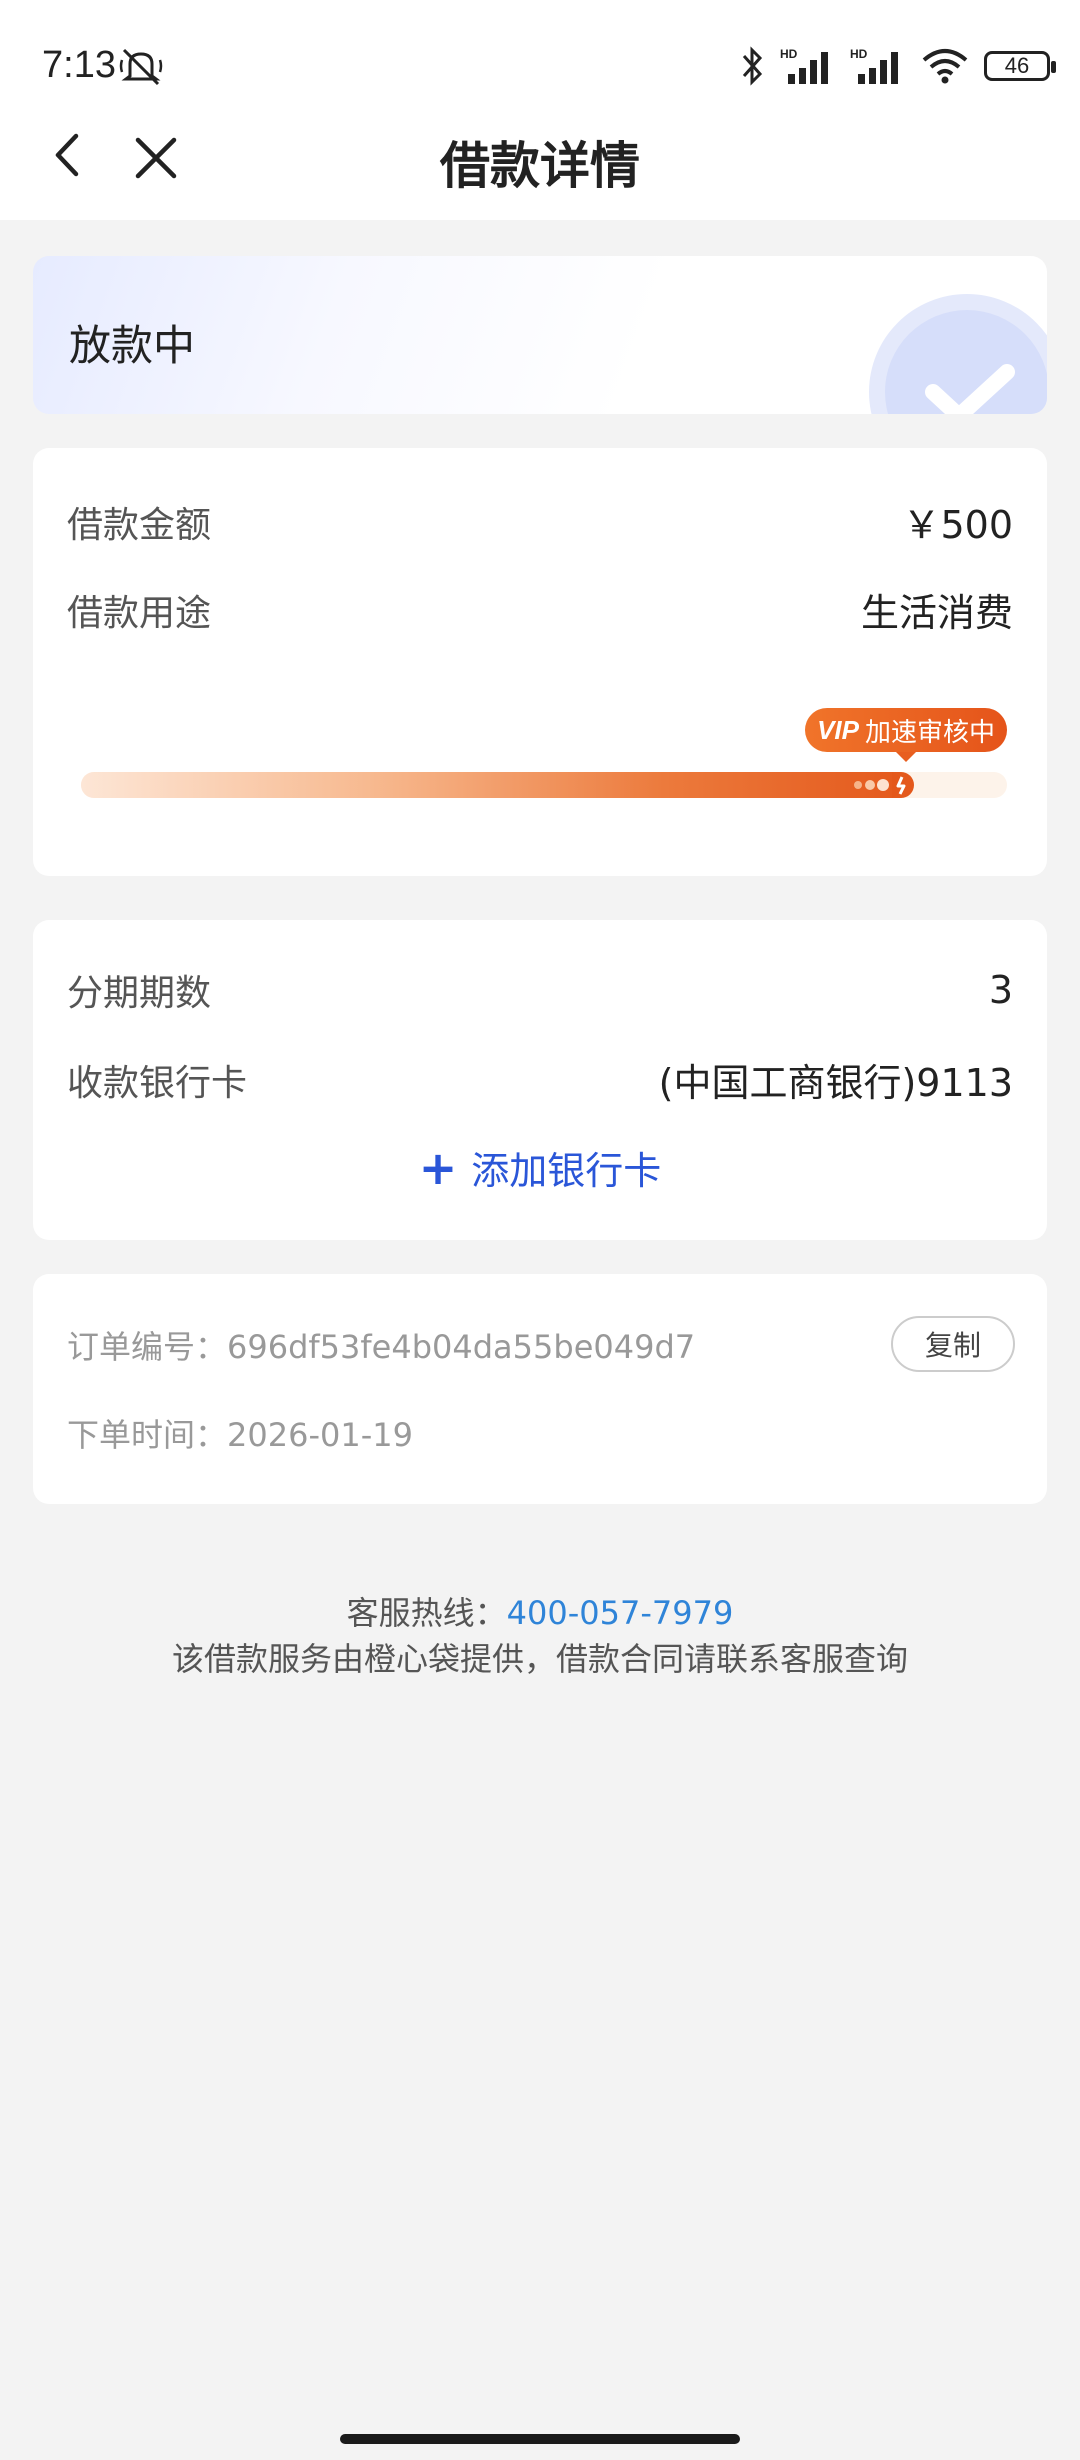  I want to click on bank-card-value: (中国工商银行)9113, so click(835, 1083).